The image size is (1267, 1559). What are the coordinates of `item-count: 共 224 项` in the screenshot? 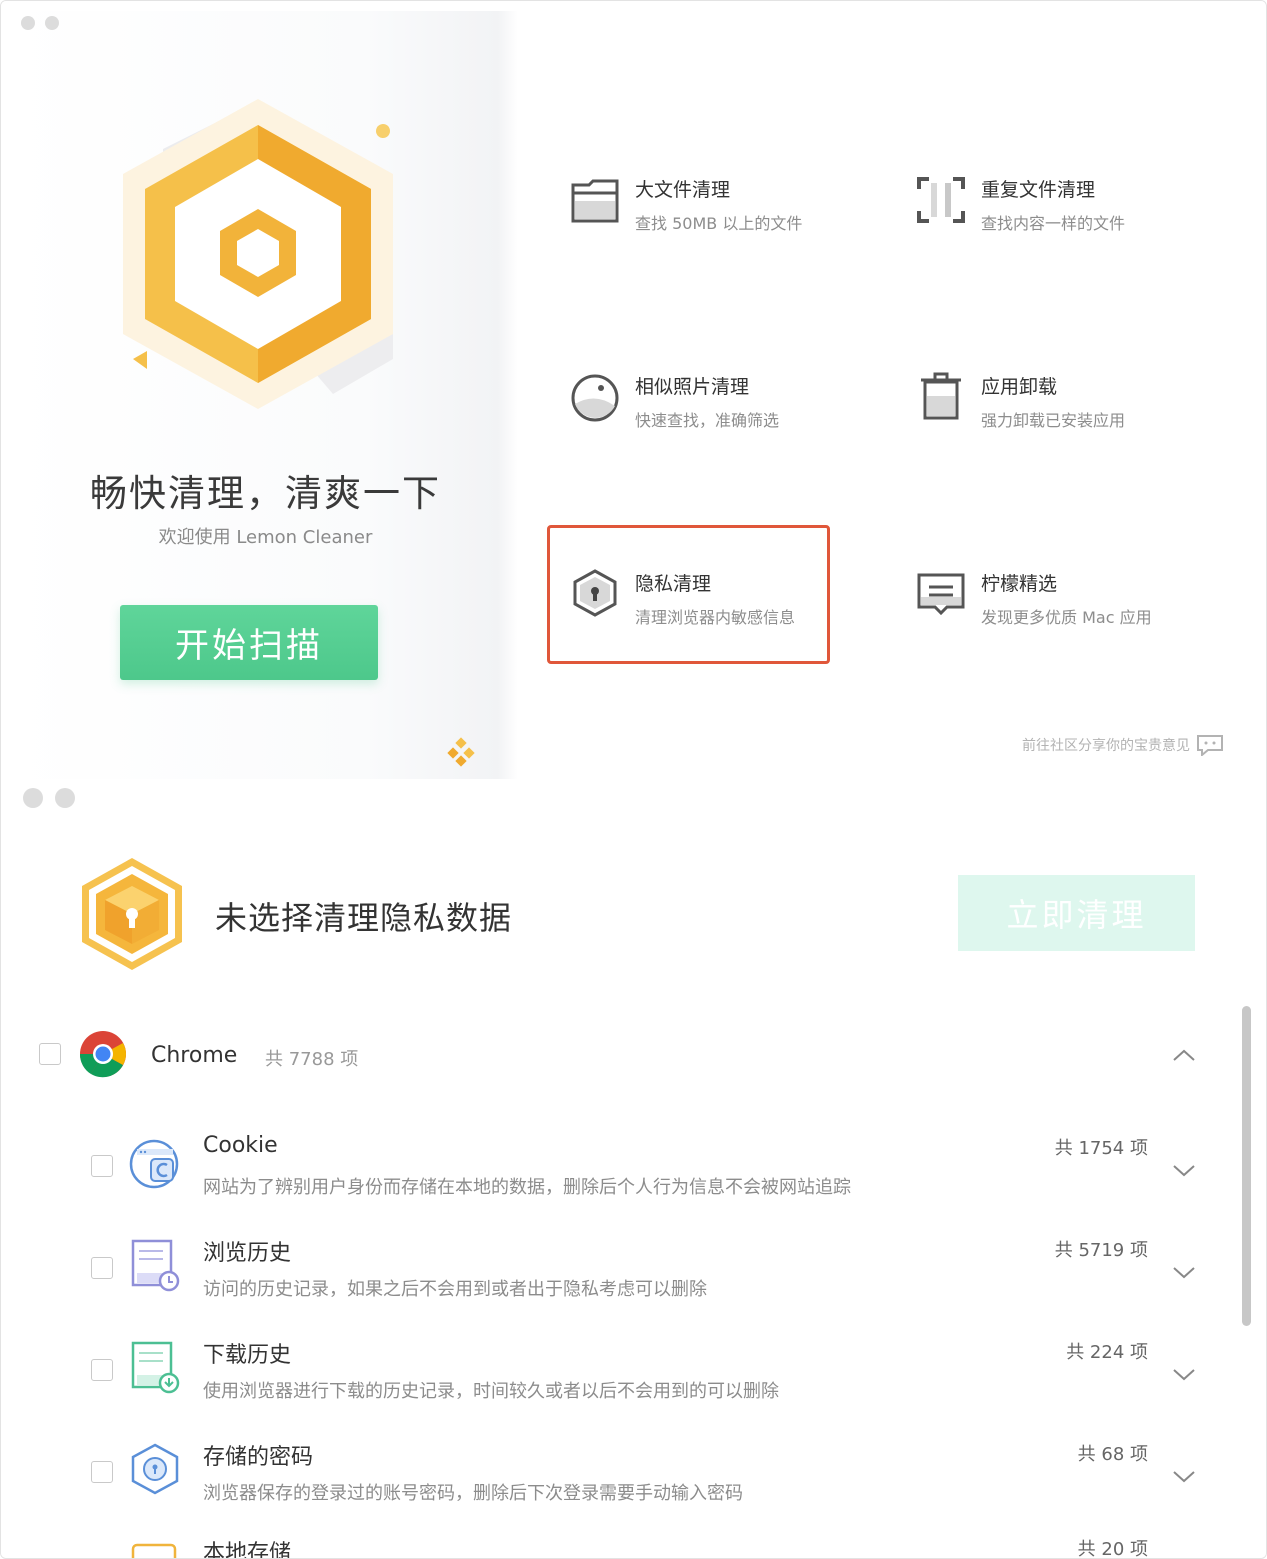 It's located at (1107, 1352).